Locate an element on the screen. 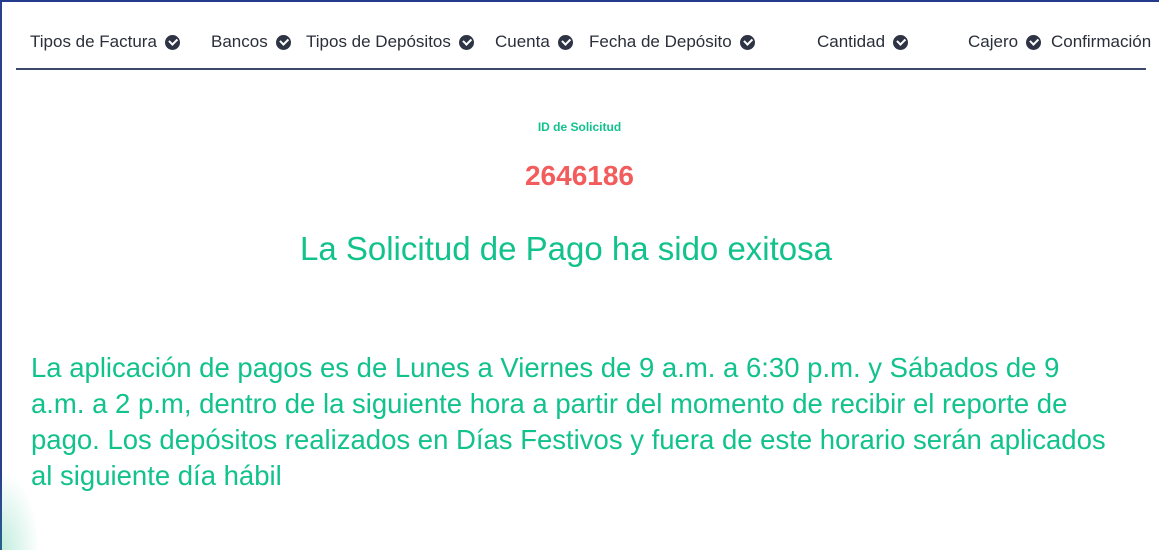  step-label: Confirmación is located at coordinates (1101, 41).